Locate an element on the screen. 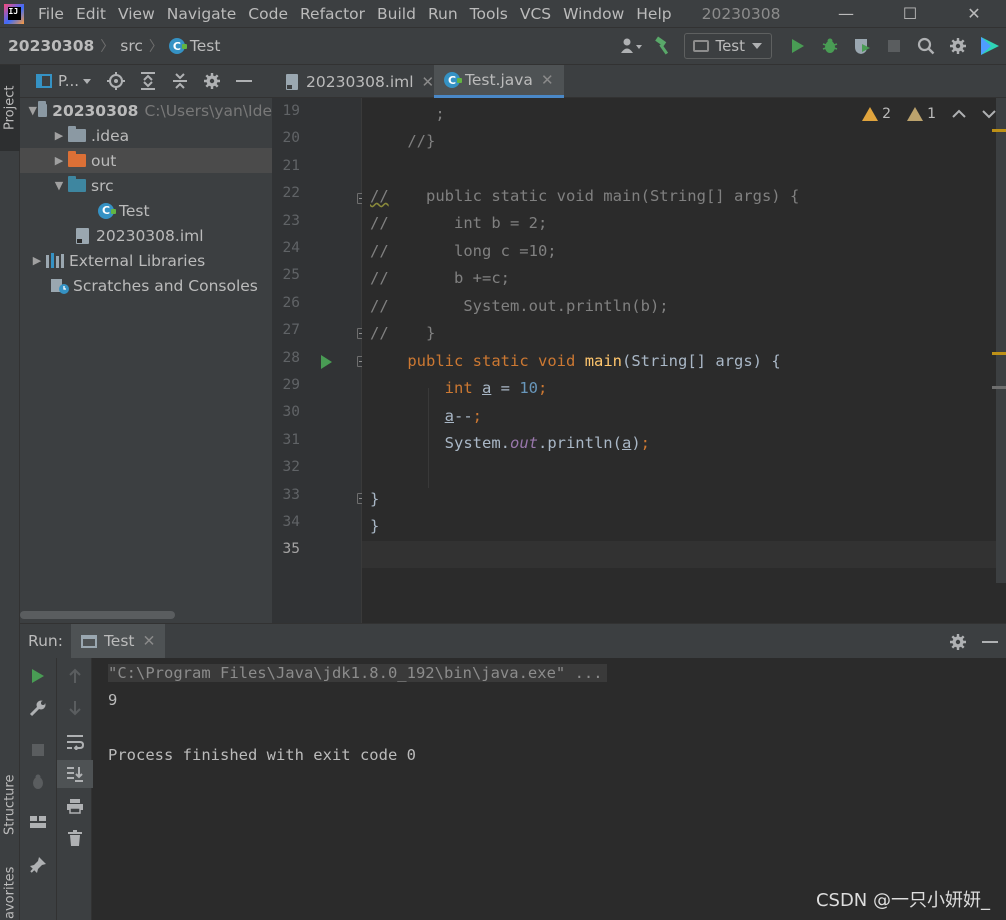 The image size is (1006, 920). soft-wrap-icon is located at coordinates (75, 742).